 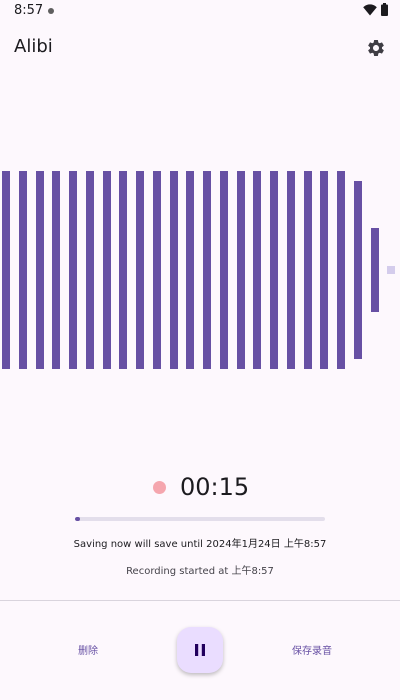 What do you see at coordinates (384, 9) in the screenshot?
I see `battery-icon` at bounding box center [384, 9].